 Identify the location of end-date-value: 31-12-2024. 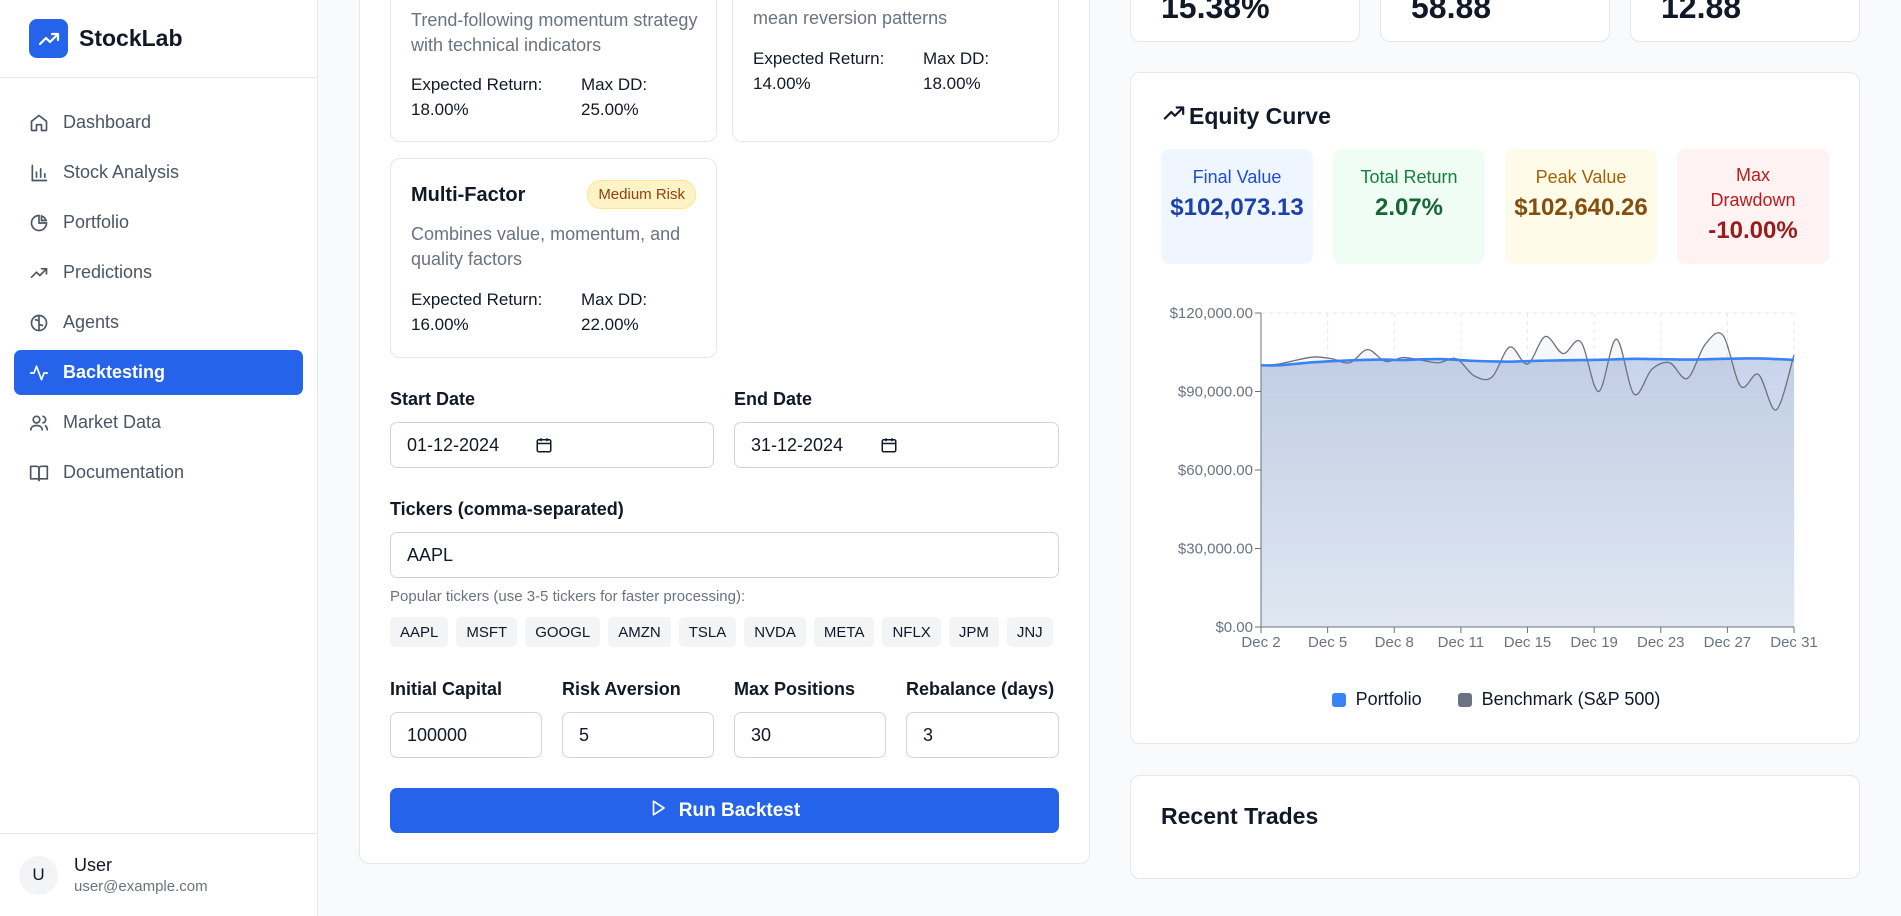
(797, 444).